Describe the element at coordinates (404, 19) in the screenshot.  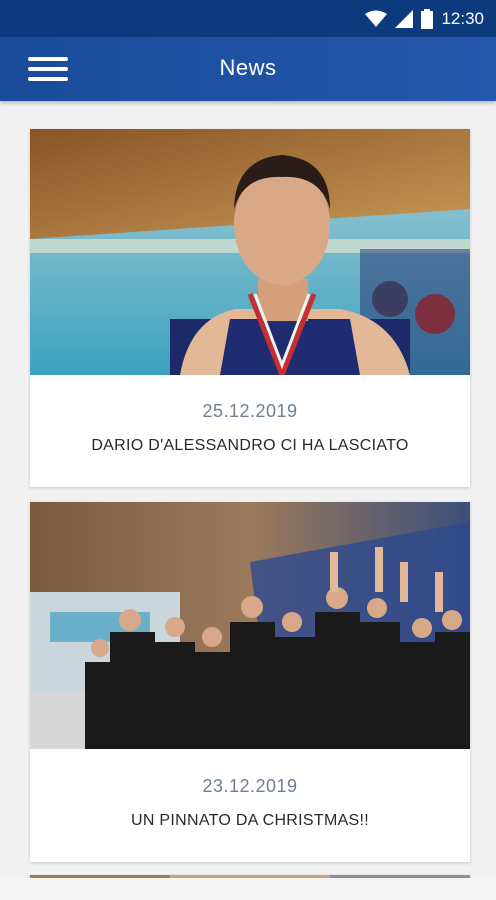
I see `signal-icon` at that location.